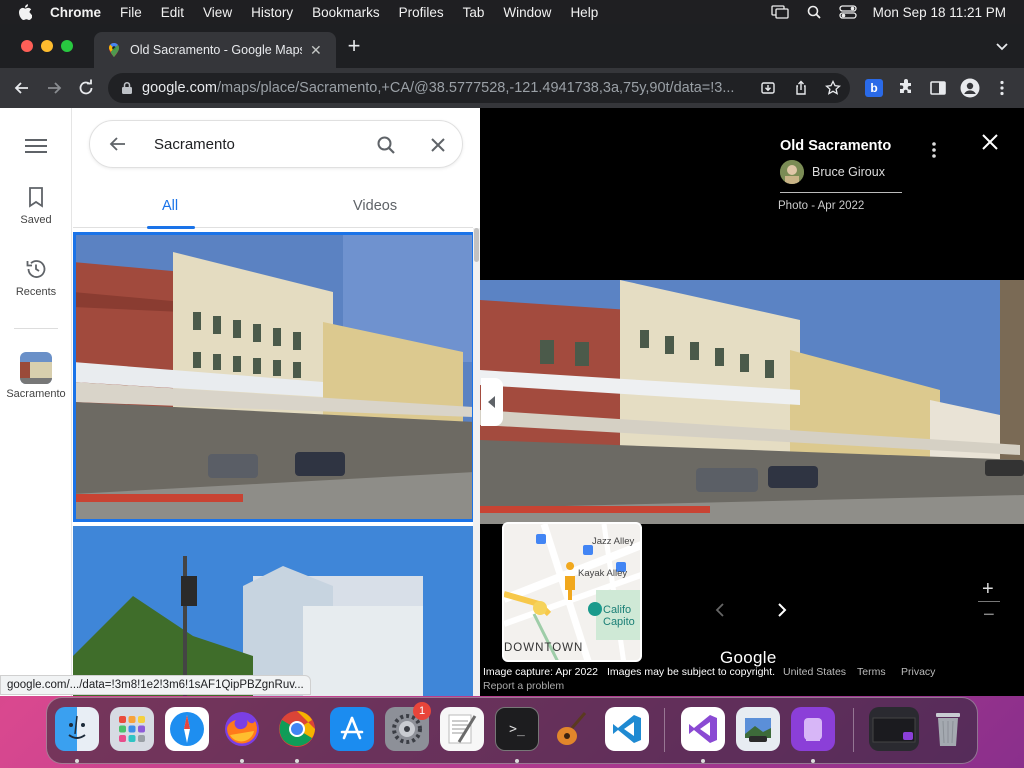 This screenshot has height=768, width=1024. Describe the element at coordinates (918, 672) in the screenshot. I see `privacy-link: Privacy` at that location.